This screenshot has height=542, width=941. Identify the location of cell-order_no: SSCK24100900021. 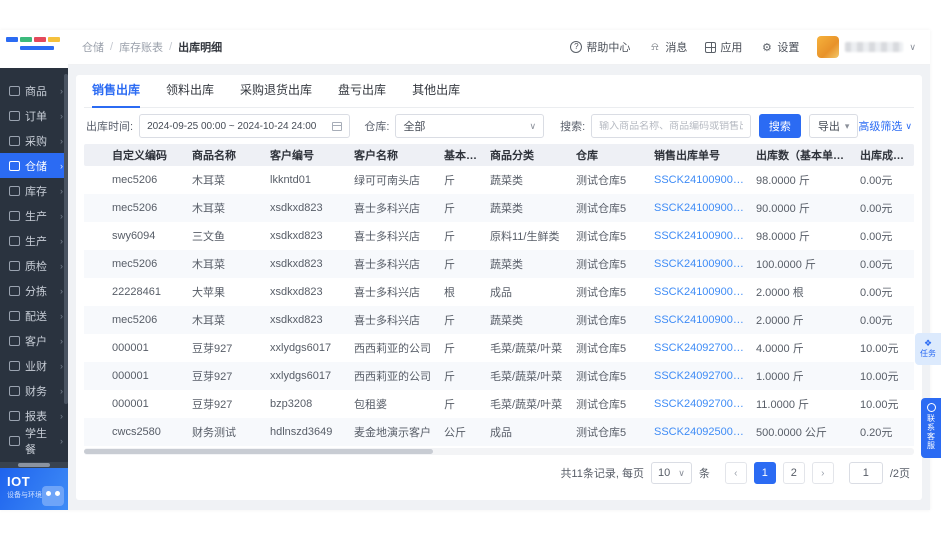
(701, 180).